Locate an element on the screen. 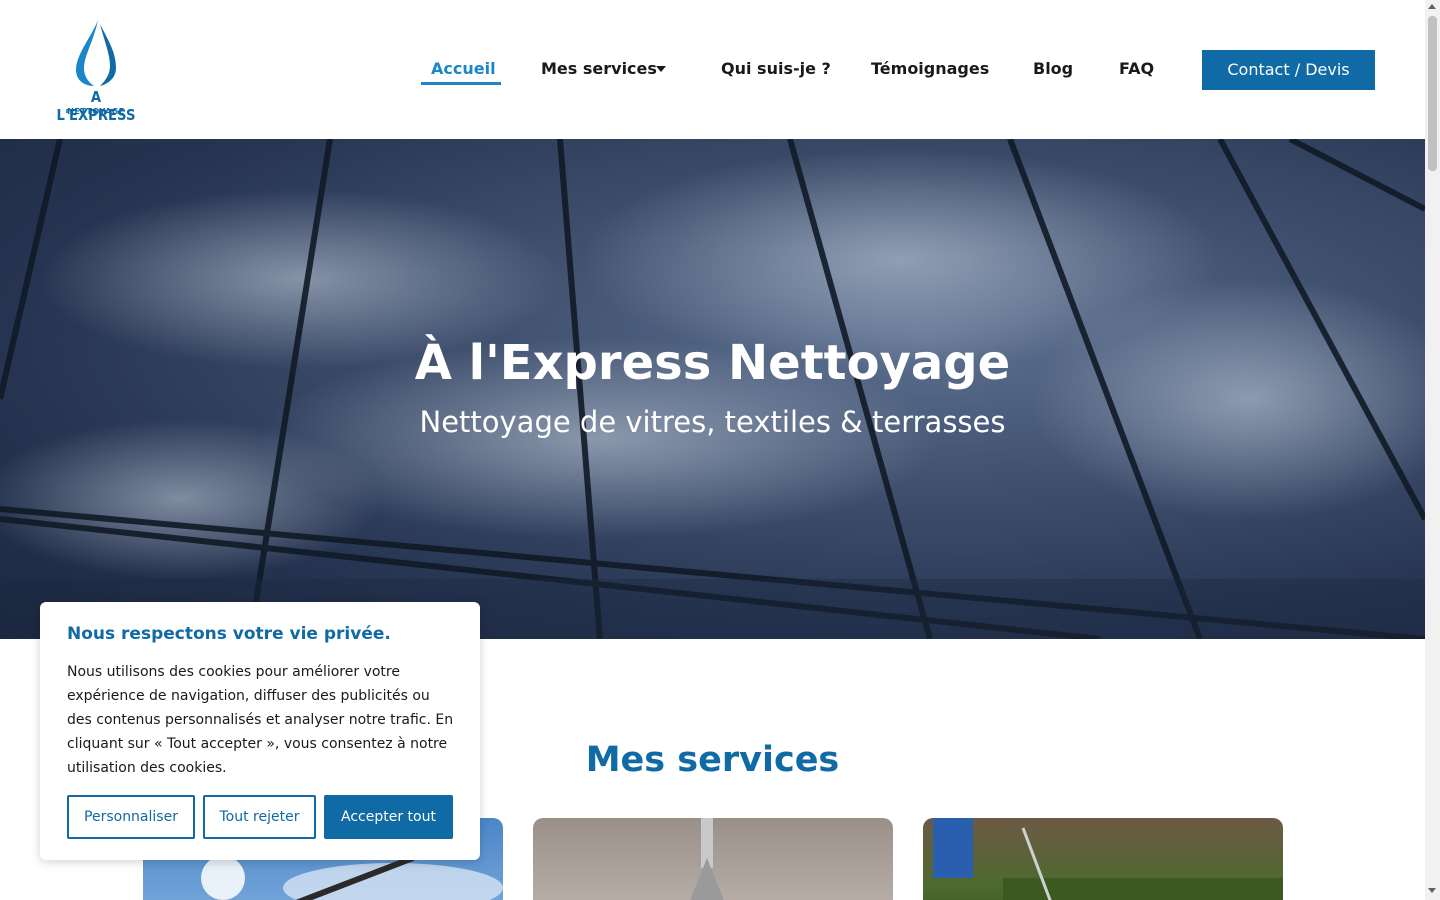  water-drop-icon is located at coordinates (96, 53).